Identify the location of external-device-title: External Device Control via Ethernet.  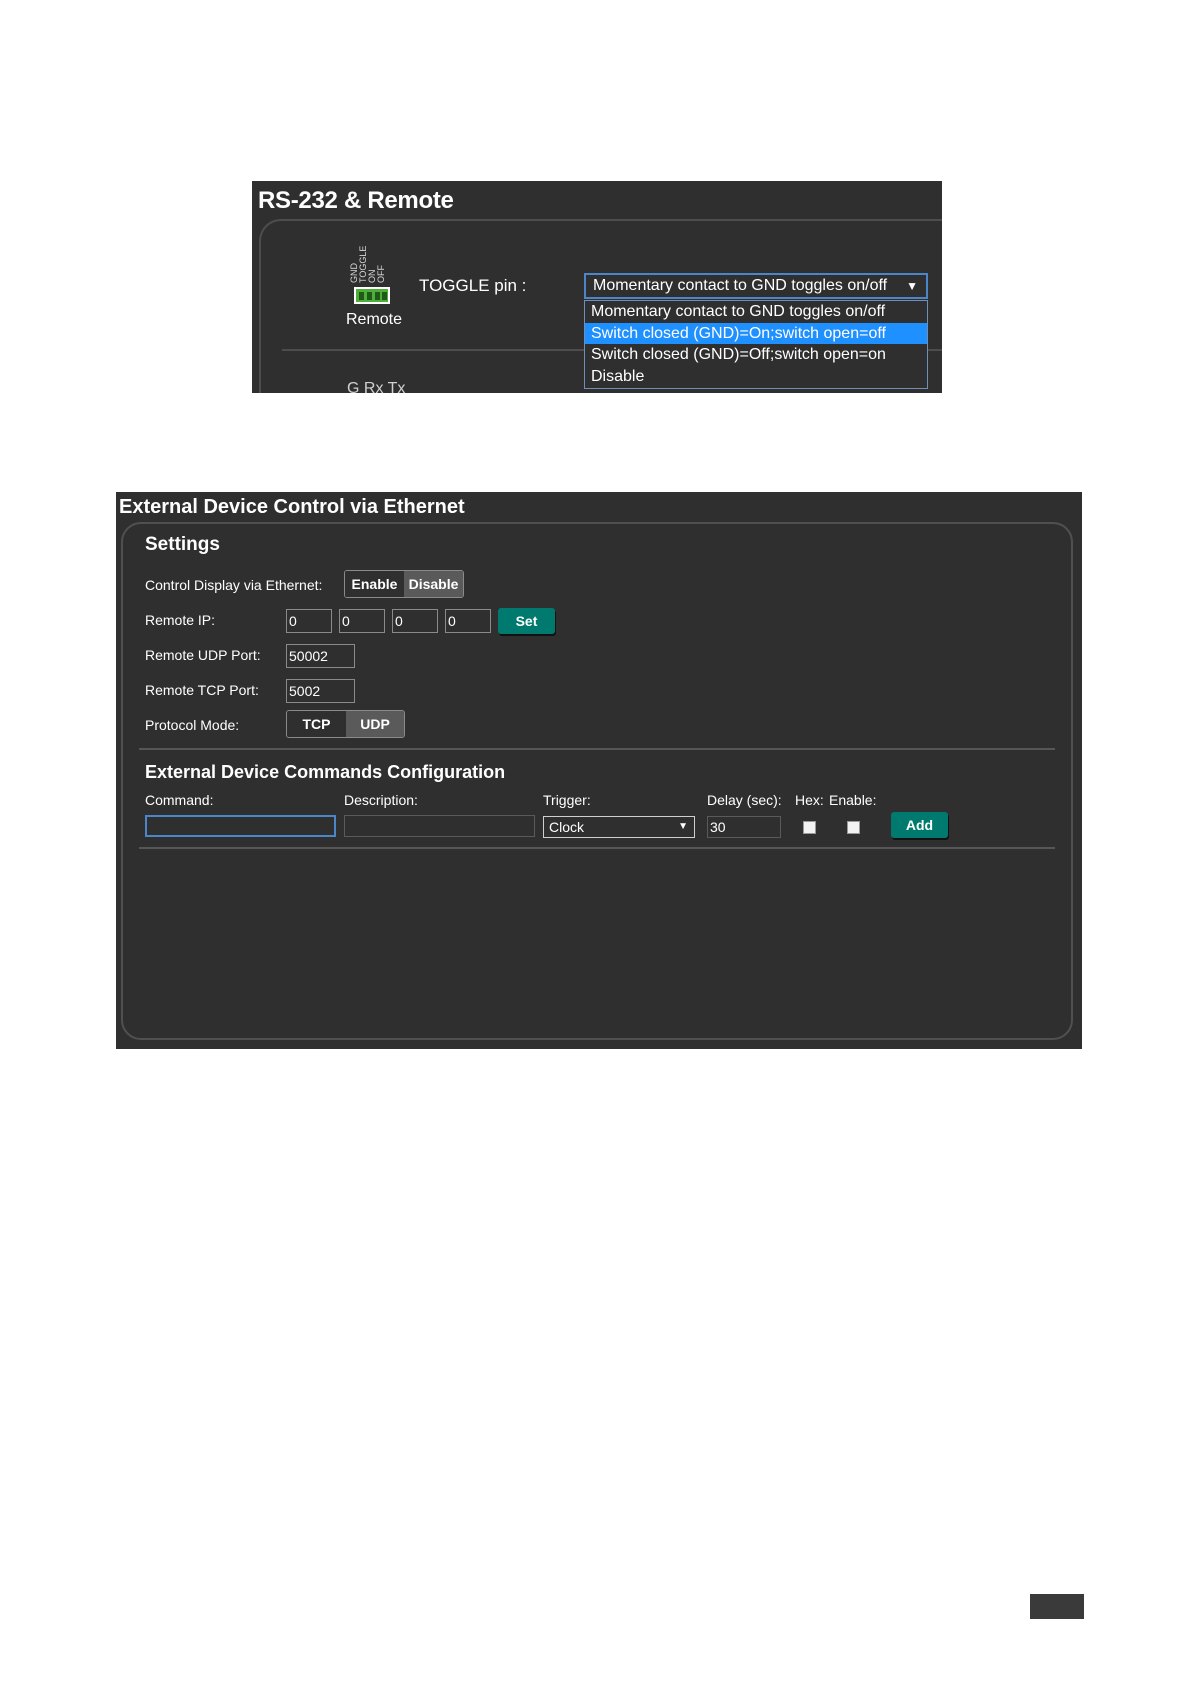
(292, 507).